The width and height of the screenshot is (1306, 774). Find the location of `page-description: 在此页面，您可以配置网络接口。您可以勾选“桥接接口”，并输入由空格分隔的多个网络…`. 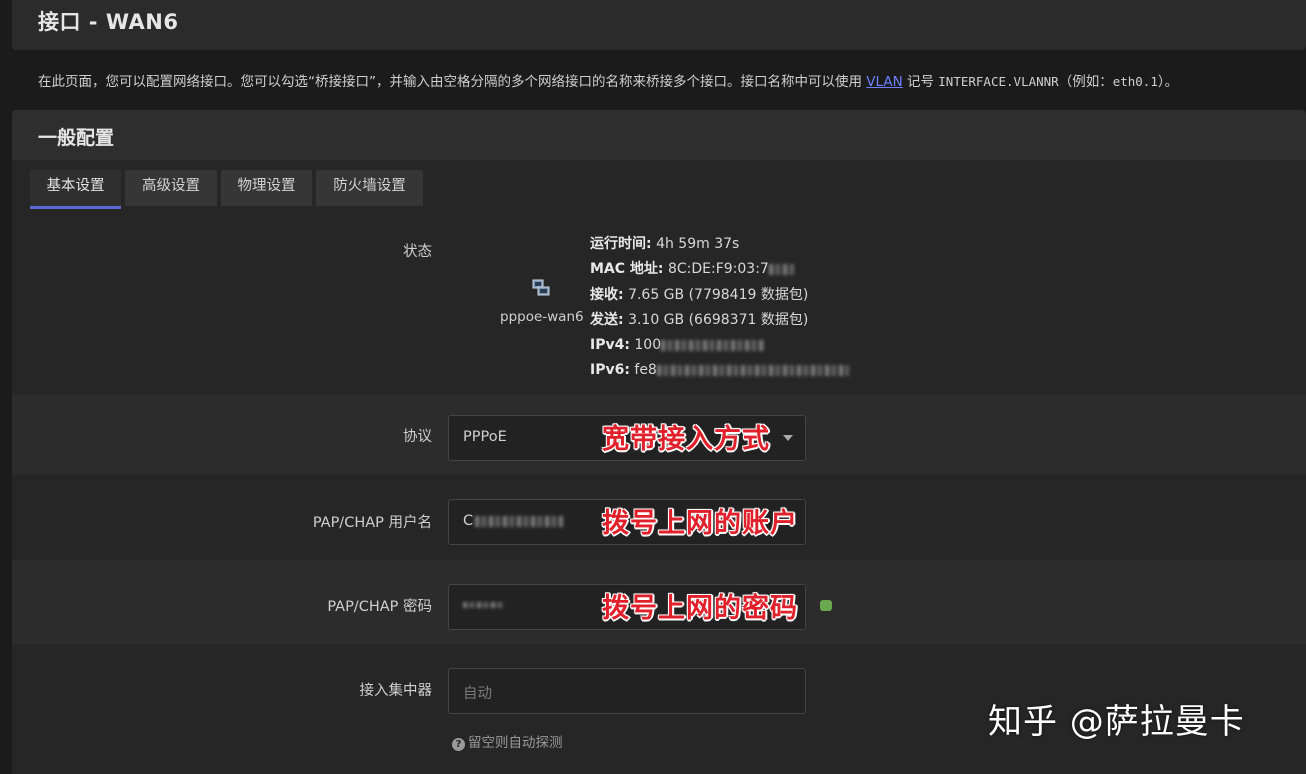

page-description: 在此页面，您可以配置网络接口。您可以勾选“桥接接口”，并输入由空格分隔的多个网络… is located at coordinates (668, 80).